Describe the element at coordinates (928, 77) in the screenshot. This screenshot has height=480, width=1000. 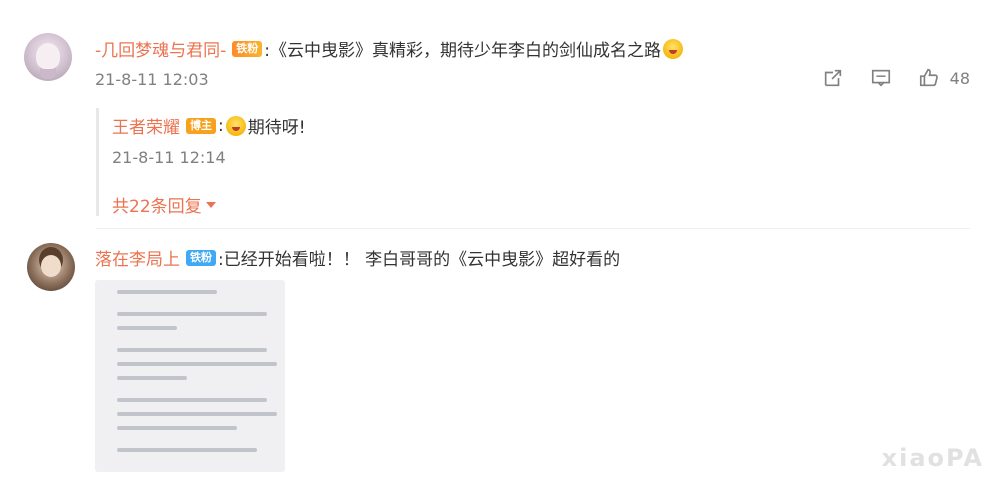
I see `like-icon` at that location.